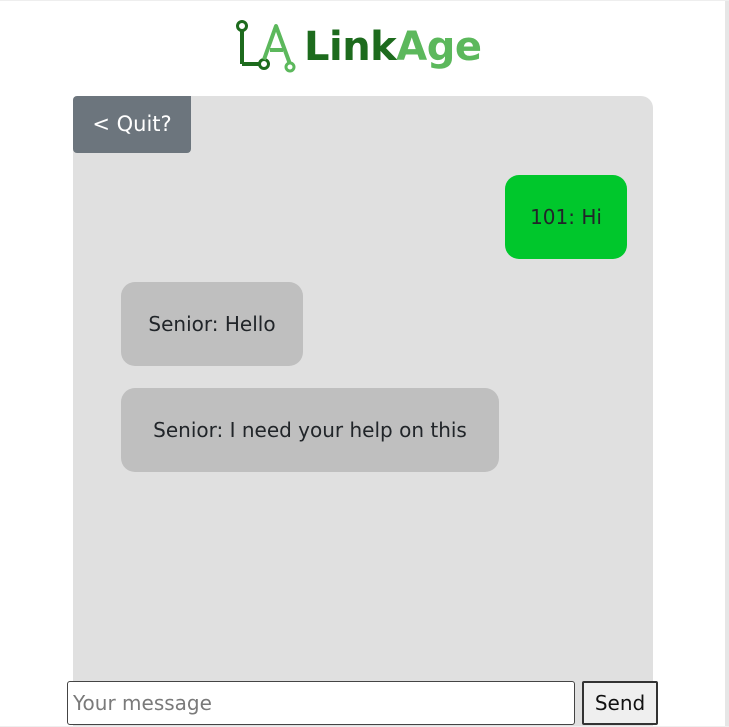  I want to click on message-text: 101: Hi, so click(566, 217).